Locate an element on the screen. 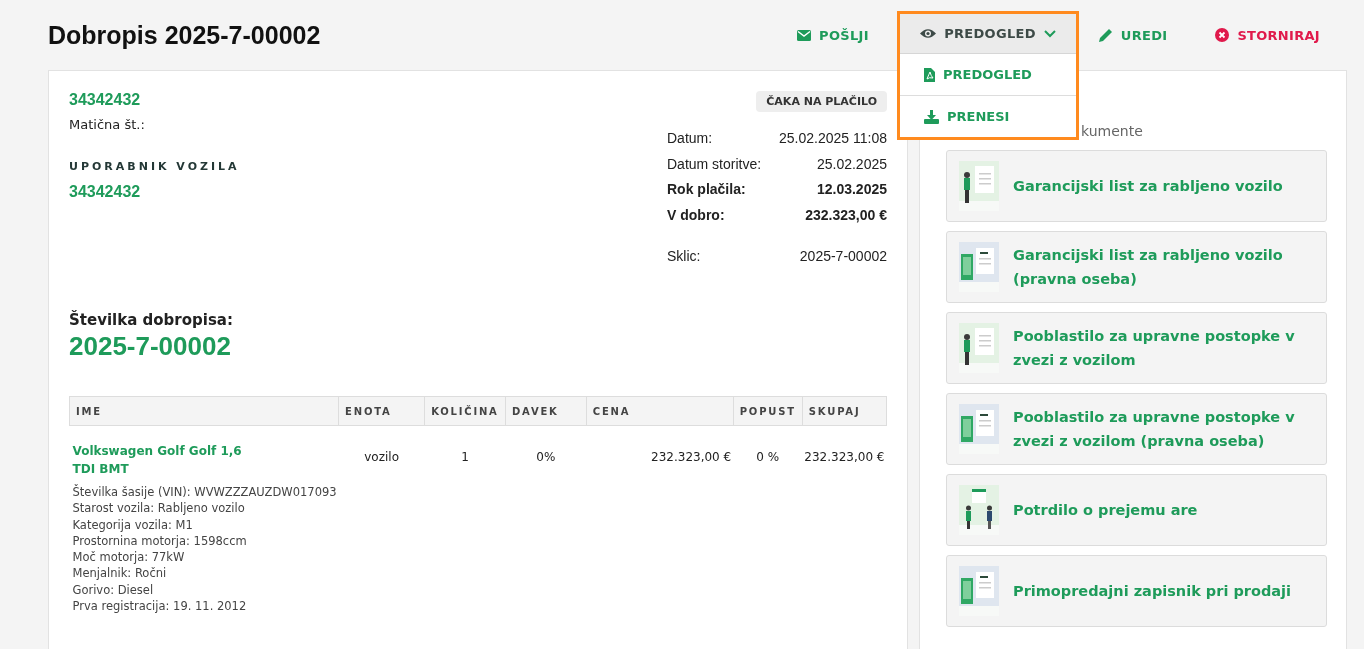 This screenshot has height=649, width=1364. detail-label: Datum: is located at coordinates (690, 139).